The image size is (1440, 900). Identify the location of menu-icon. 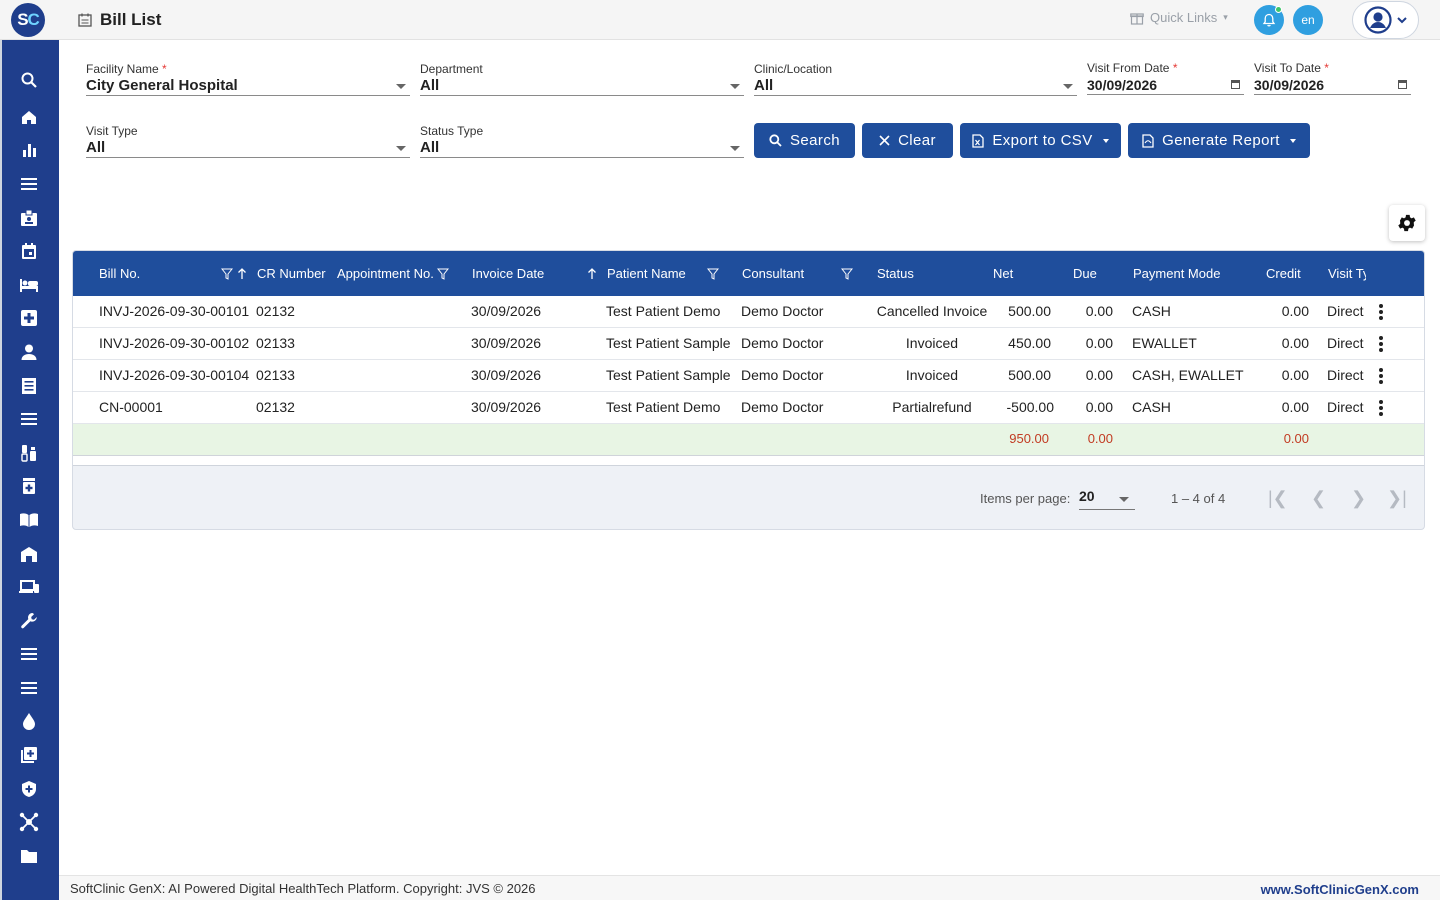
(29, 184).